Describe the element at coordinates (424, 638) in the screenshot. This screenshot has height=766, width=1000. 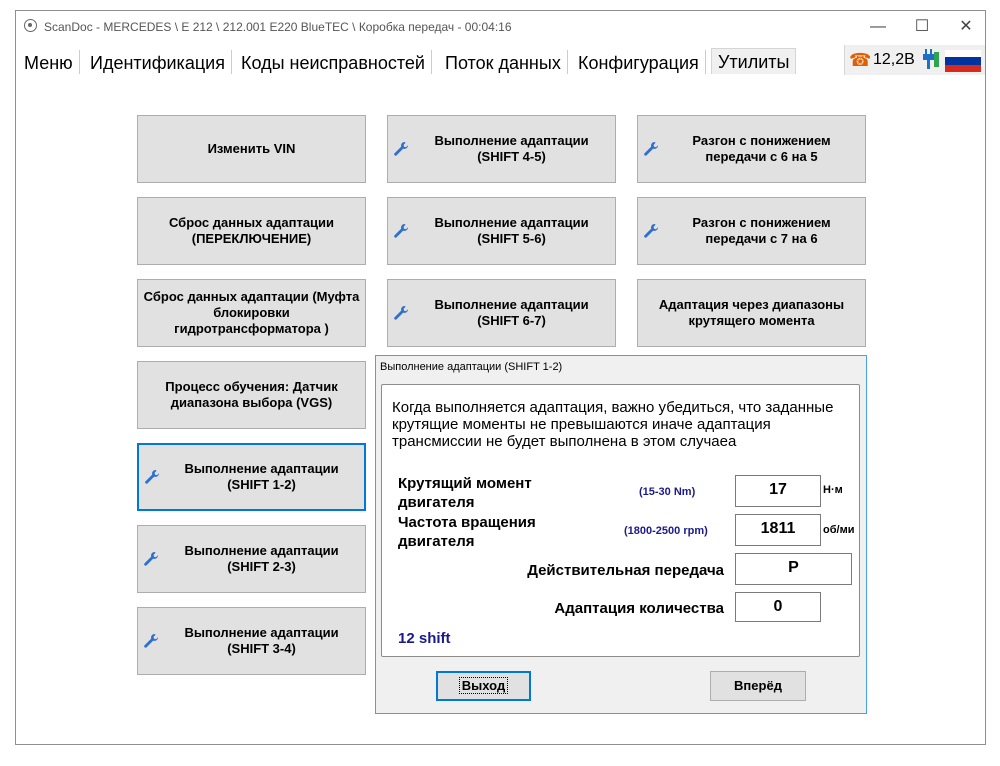
I see `shift-label: 12 shift` at that location.